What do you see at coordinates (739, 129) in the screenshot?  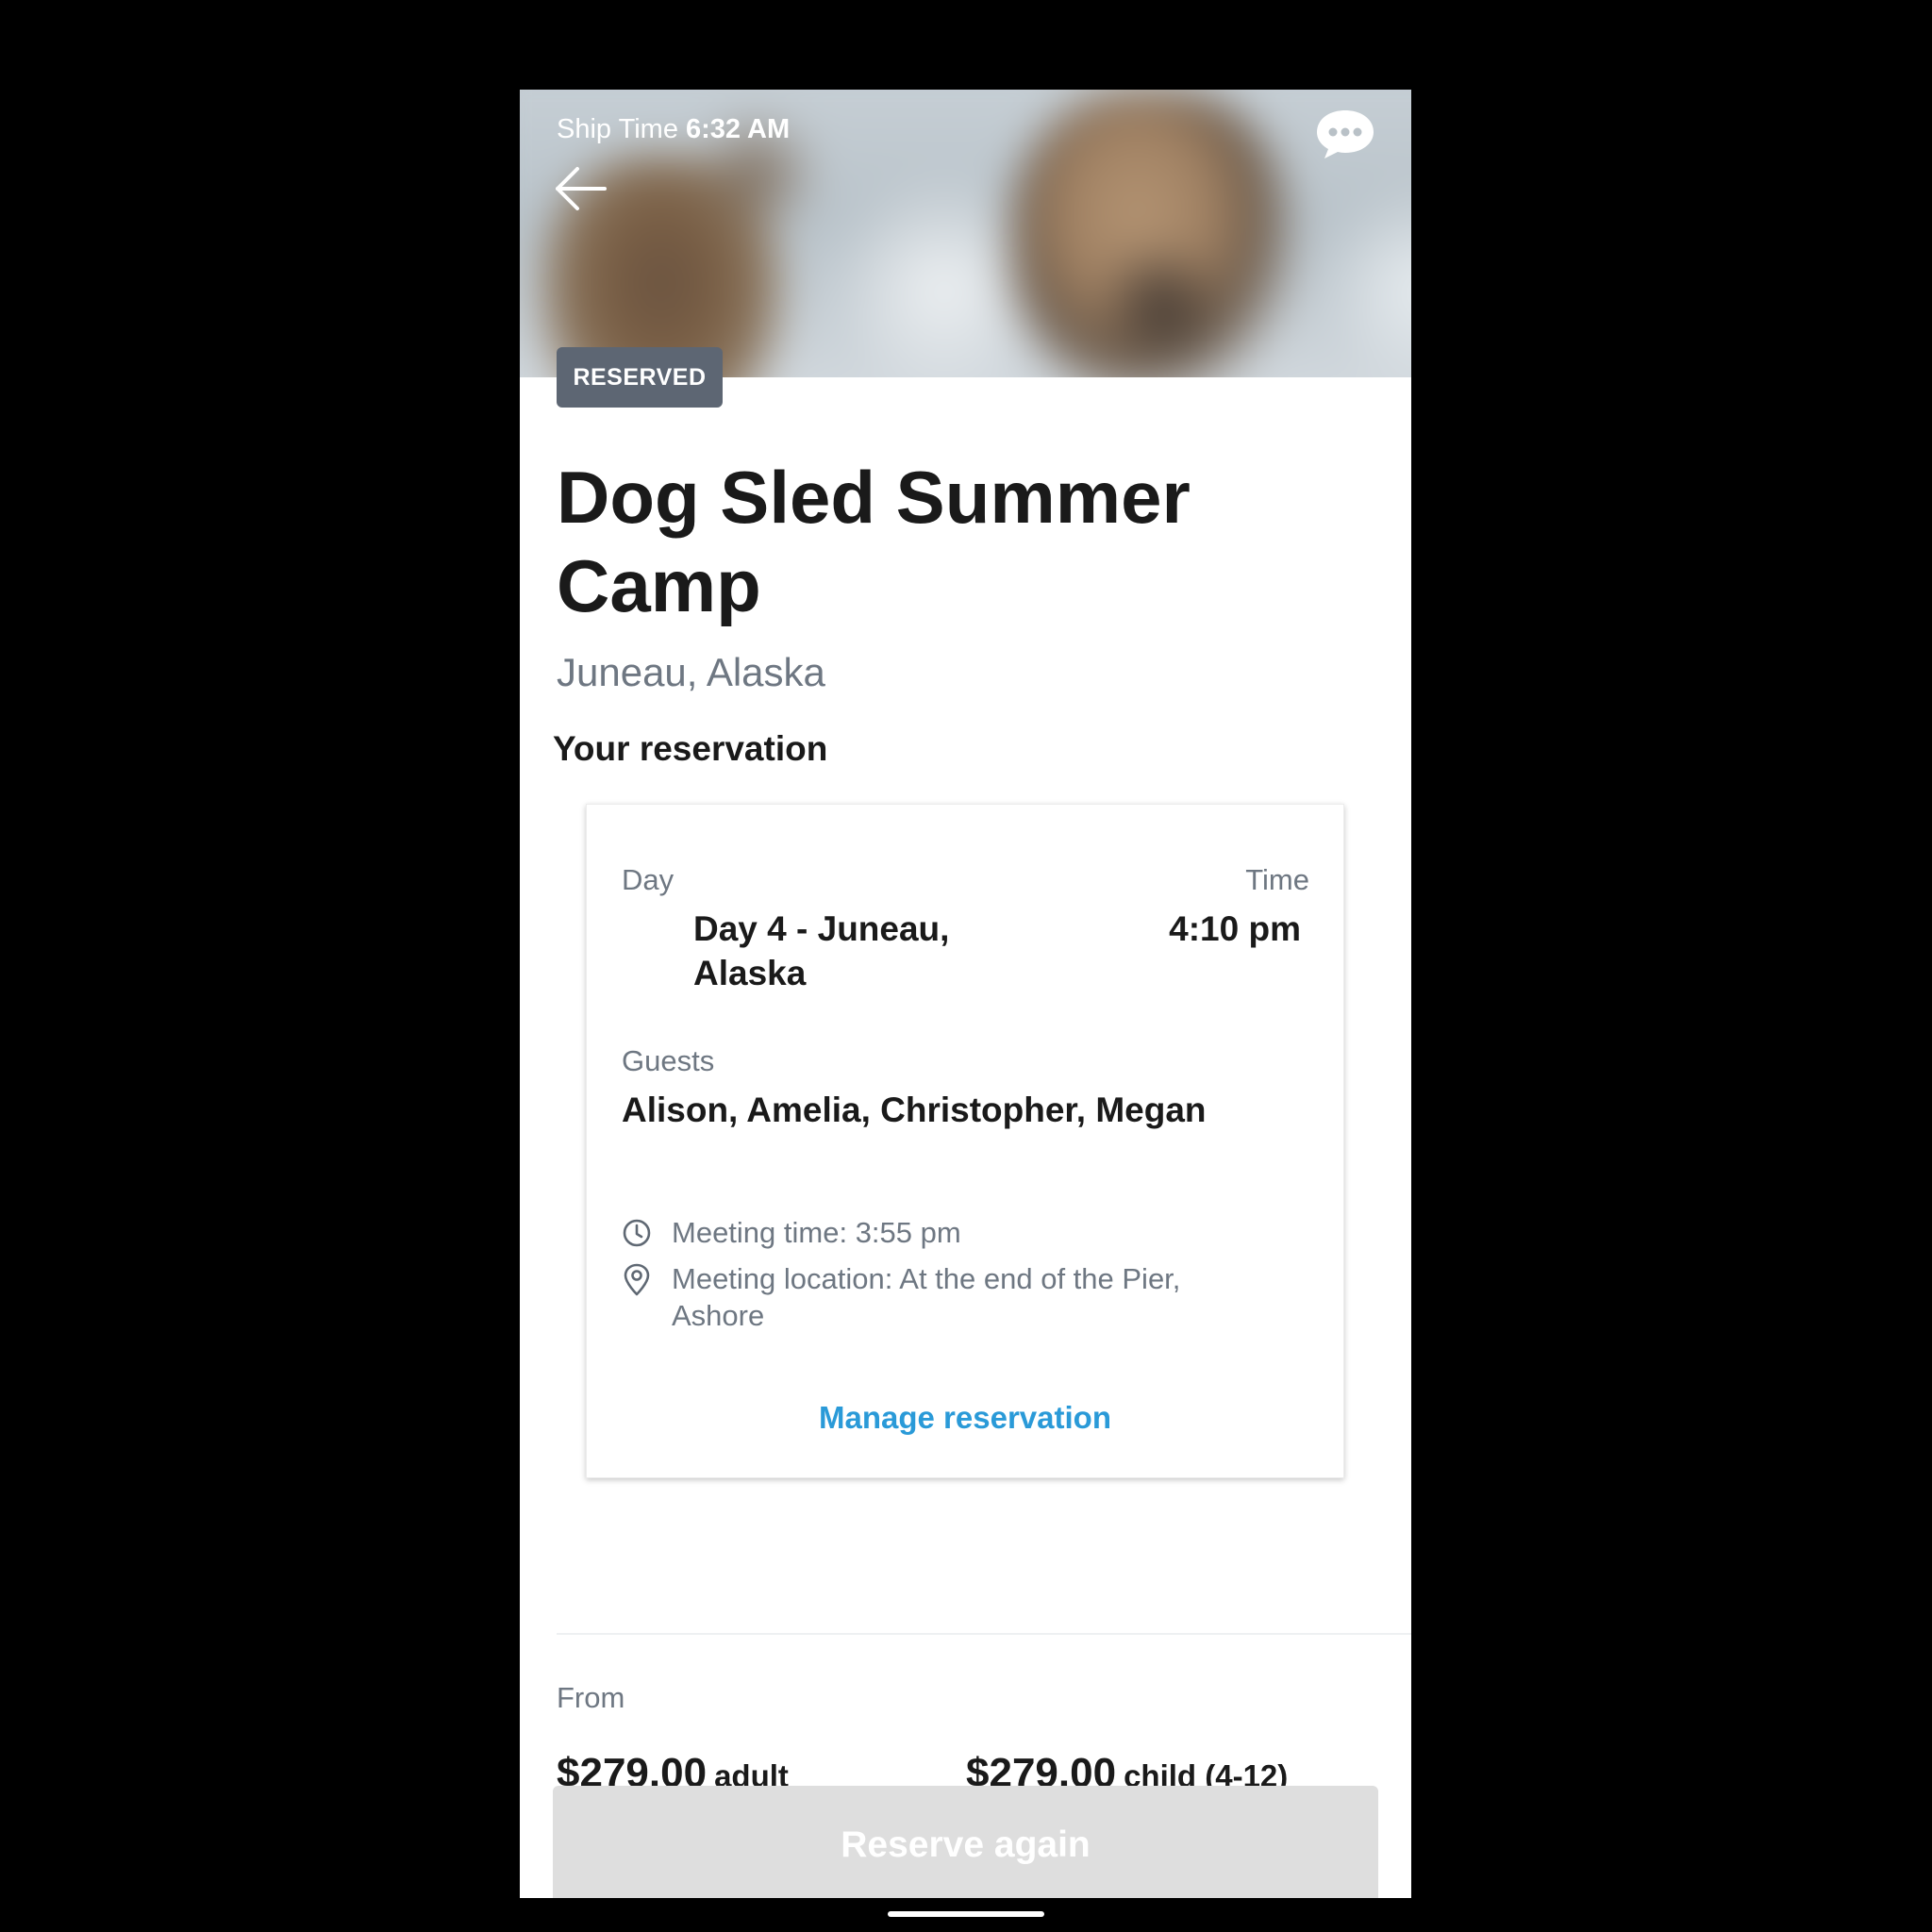 I see `ship-time-value: 6:32 AM` at bounding box center [739, 129].